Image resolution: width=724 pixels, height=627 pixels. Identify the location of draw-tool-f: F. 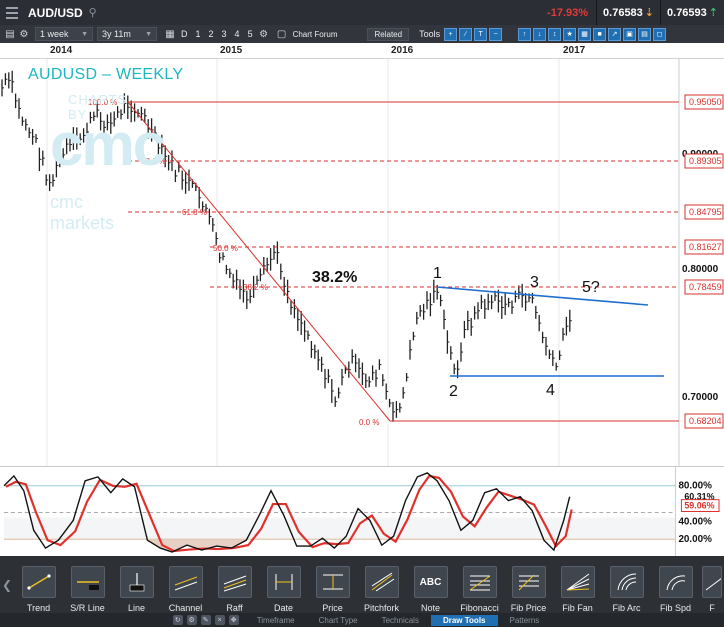
(712, 584).